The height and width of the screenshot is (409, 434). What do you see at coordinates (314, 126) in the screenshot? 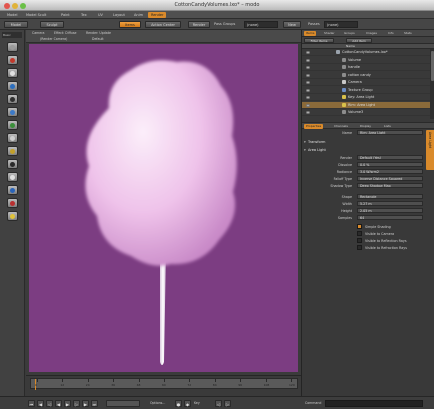
I see `properties-tab-properties: Properties` at bounding box center [314, 126].